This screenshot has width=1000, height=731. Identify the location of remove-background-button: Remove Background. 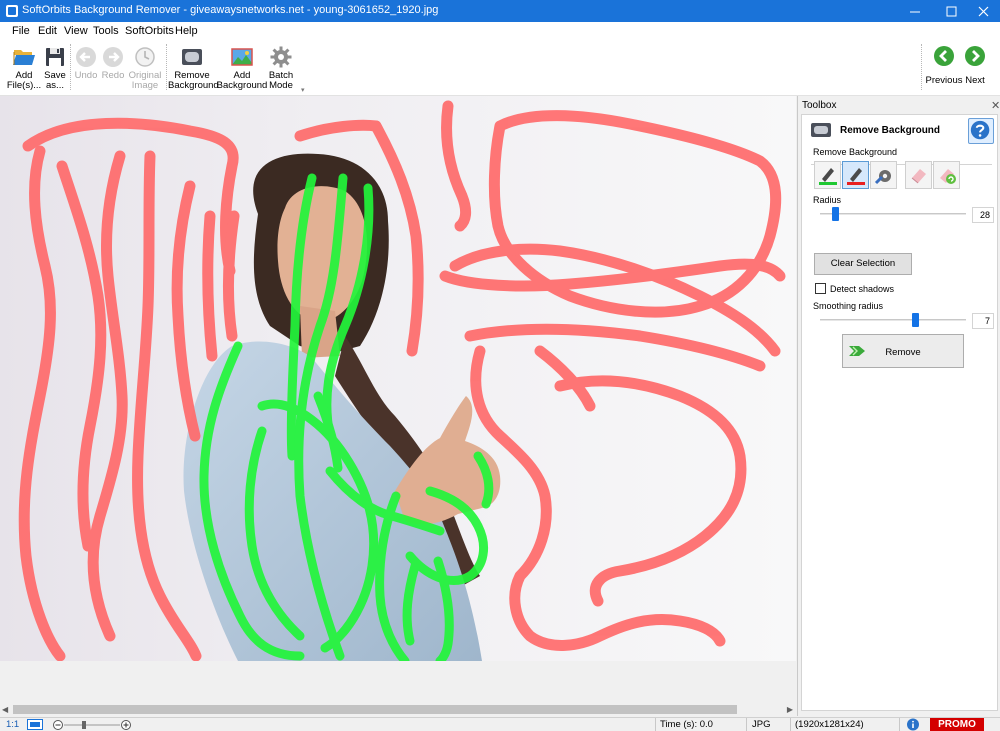
(193, 68).